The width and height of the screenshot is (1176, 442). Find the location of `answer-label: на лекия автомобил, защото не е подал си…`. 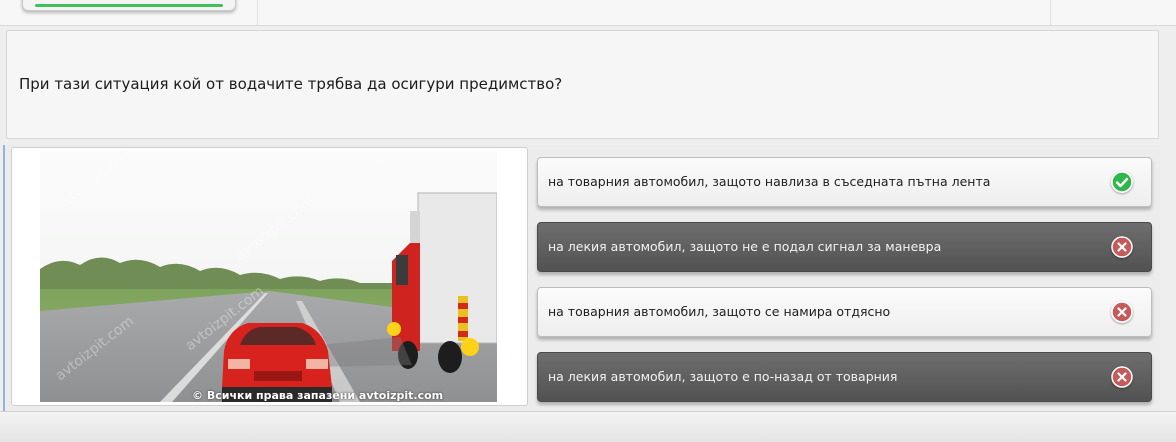

answer-label: на лекия автомобил, защото не е подал си… is located at coordinates (745, 246).